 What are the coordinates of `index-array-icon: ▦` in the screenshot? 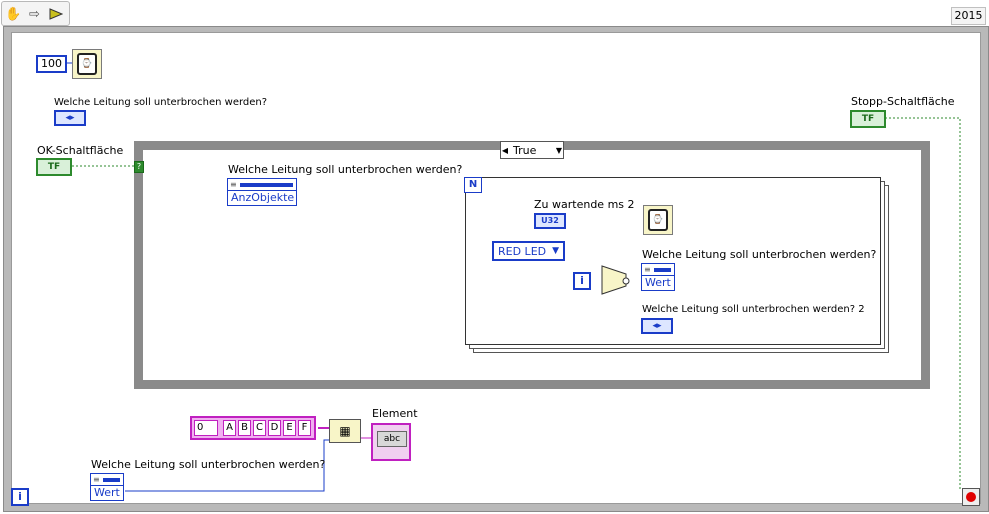 It's located at (345, 431).